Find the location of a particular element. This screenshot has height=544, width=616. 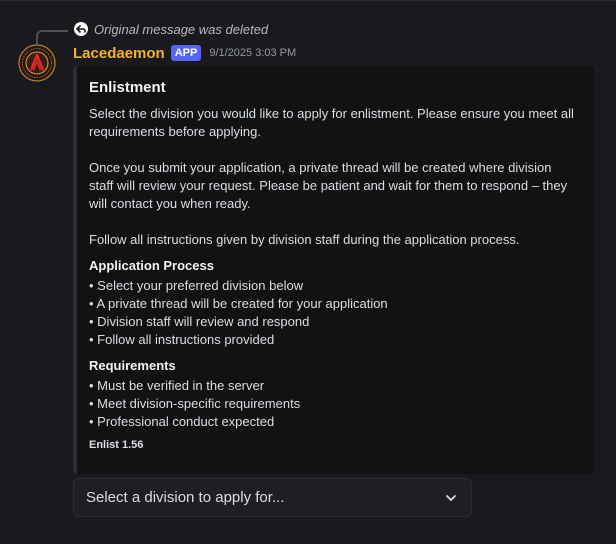

list-item: • Select your preferred division below is located at coordinates (196, 285).